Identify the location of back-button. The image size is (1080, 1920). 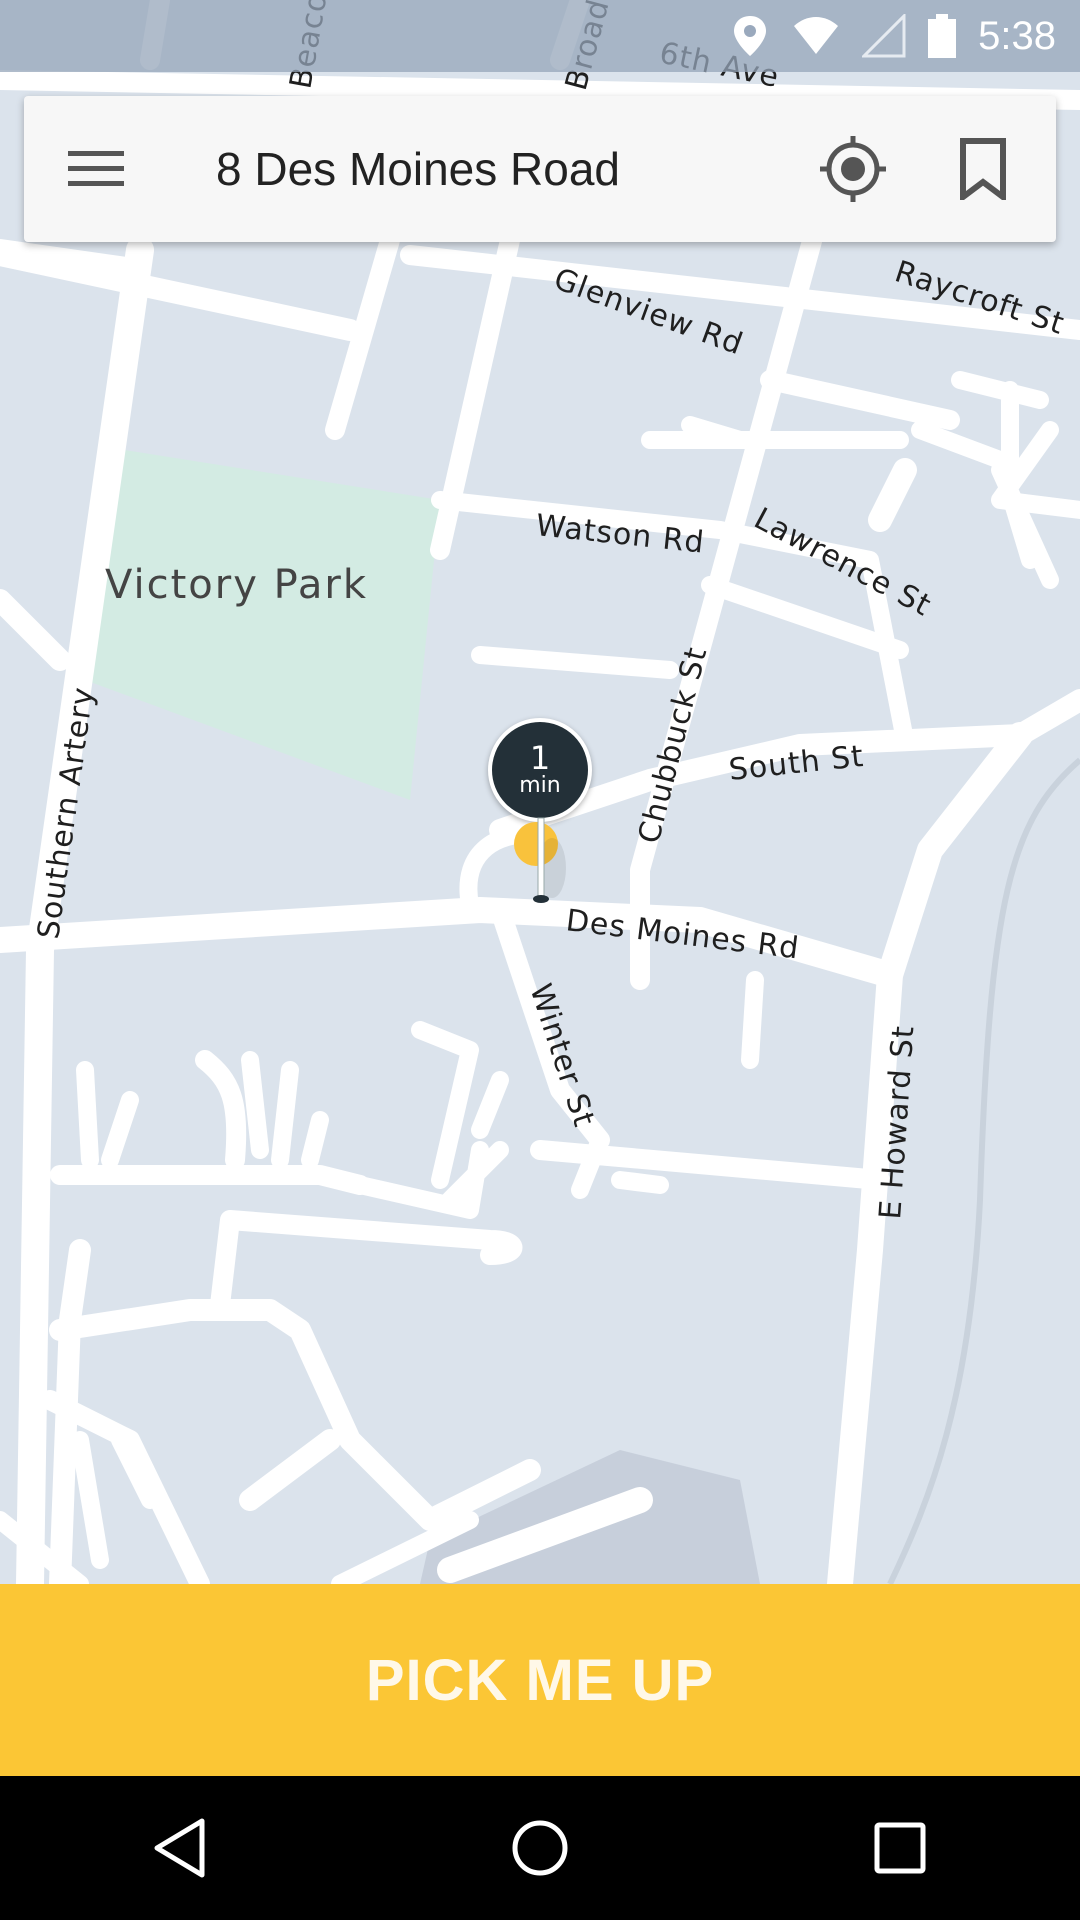
(180, 1848).